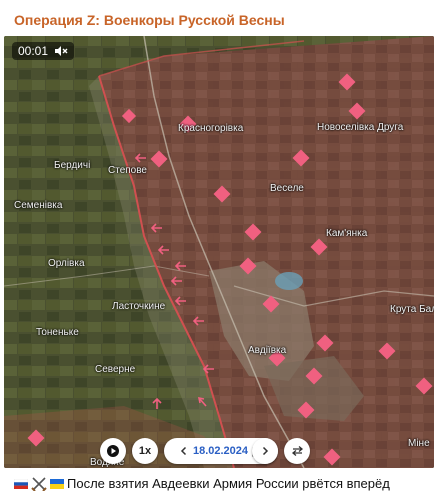  I want to click on ukraine-flag-icon, so click(57, 483).